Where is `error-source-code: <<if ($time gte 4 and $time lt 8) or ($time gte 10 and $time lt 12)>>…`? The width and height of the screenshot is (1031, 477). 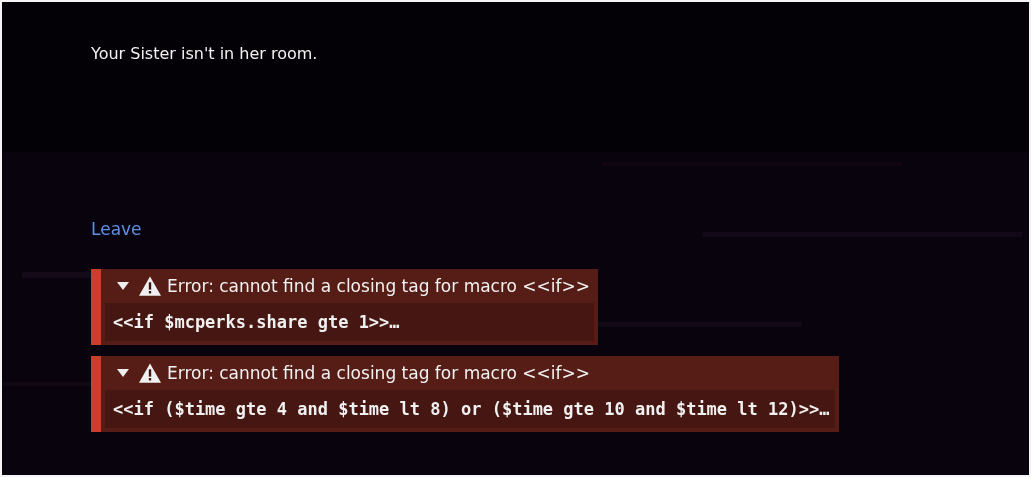 error-source-code: <<if ($time gte 4 and $time lt 8) or ($time gte 10 and $time lt 12)>>… is located at coordinates (470, 409).